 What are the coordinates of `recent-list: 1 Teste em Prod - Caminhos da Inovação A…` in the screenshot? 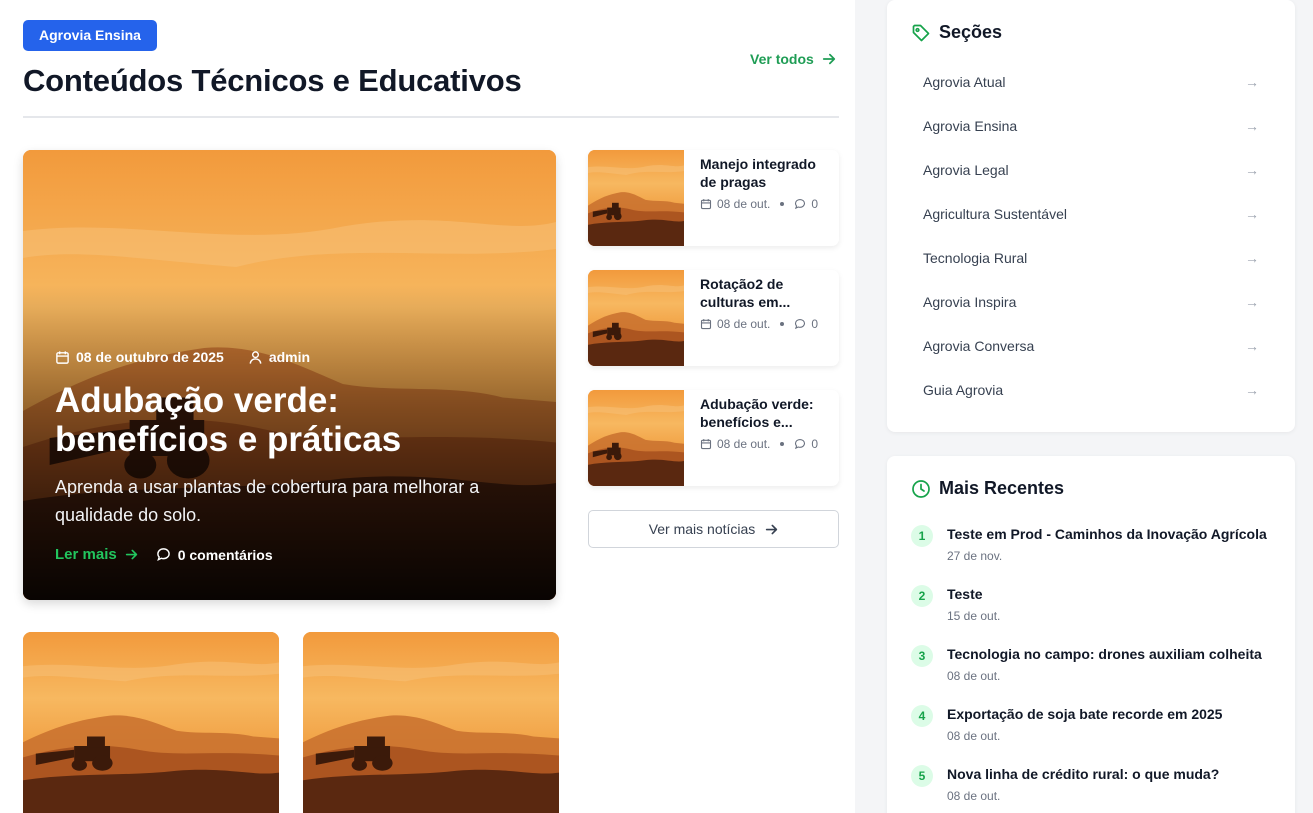 It's located at (1096, 667).